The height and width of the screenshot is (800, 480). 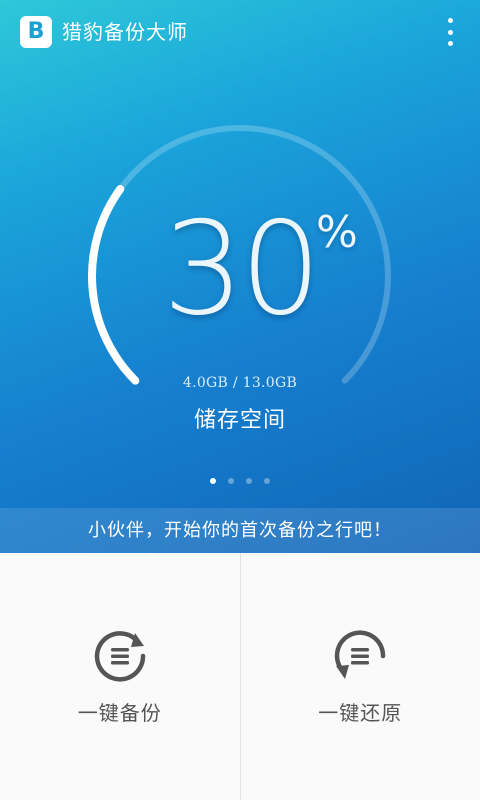 What do you see at coordinates (337, 232) in the screenshot?
I see `percent-sign: %` at bounding box center [337, 232].